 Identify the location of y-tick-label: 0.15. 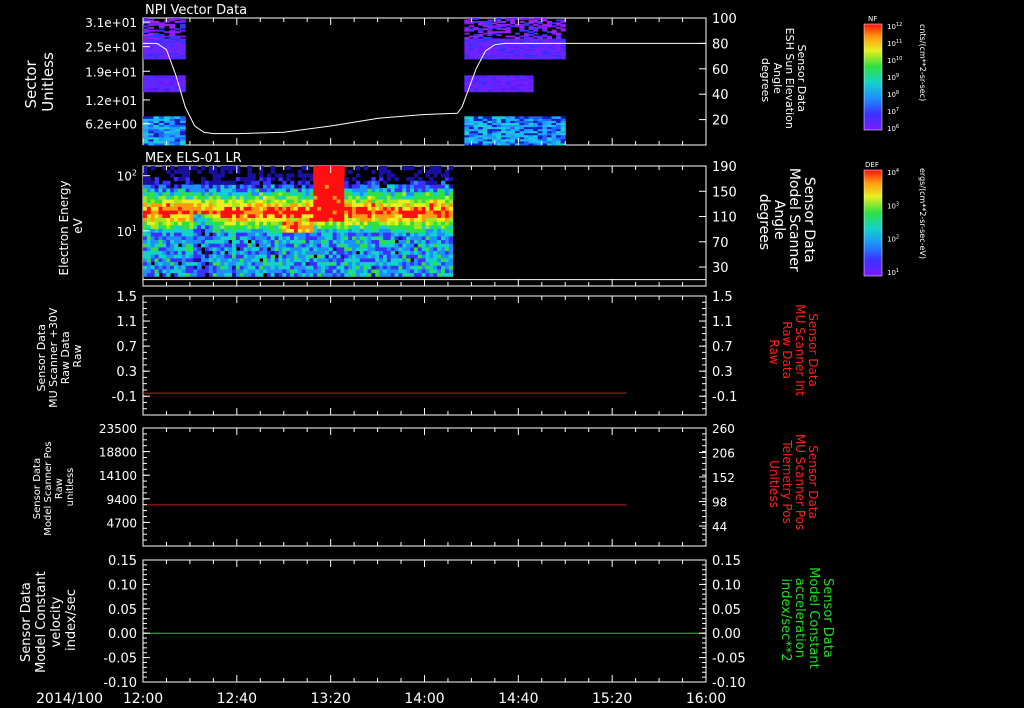
(726, 561).